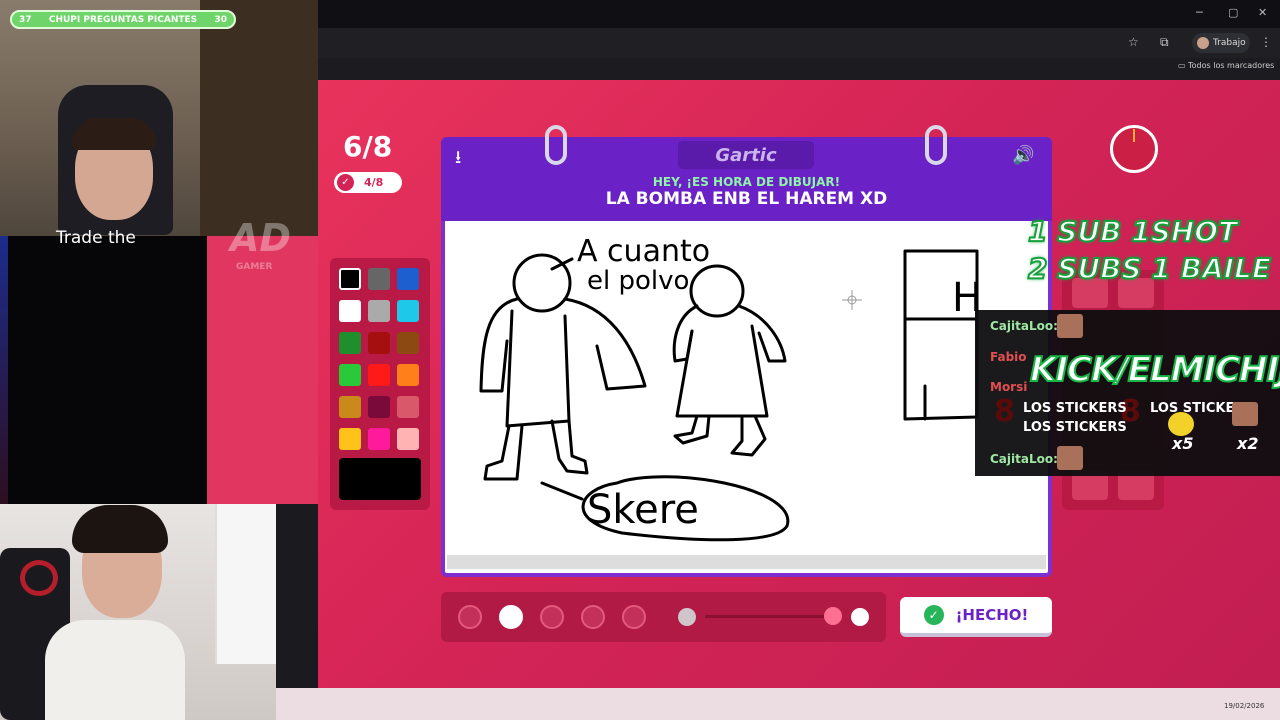 The width and height of the screenshot is (1280, 720). What do you see at coordinates (1203, 43) in the screenshot?
I see `avatar` at bounding box center [1203, 43].